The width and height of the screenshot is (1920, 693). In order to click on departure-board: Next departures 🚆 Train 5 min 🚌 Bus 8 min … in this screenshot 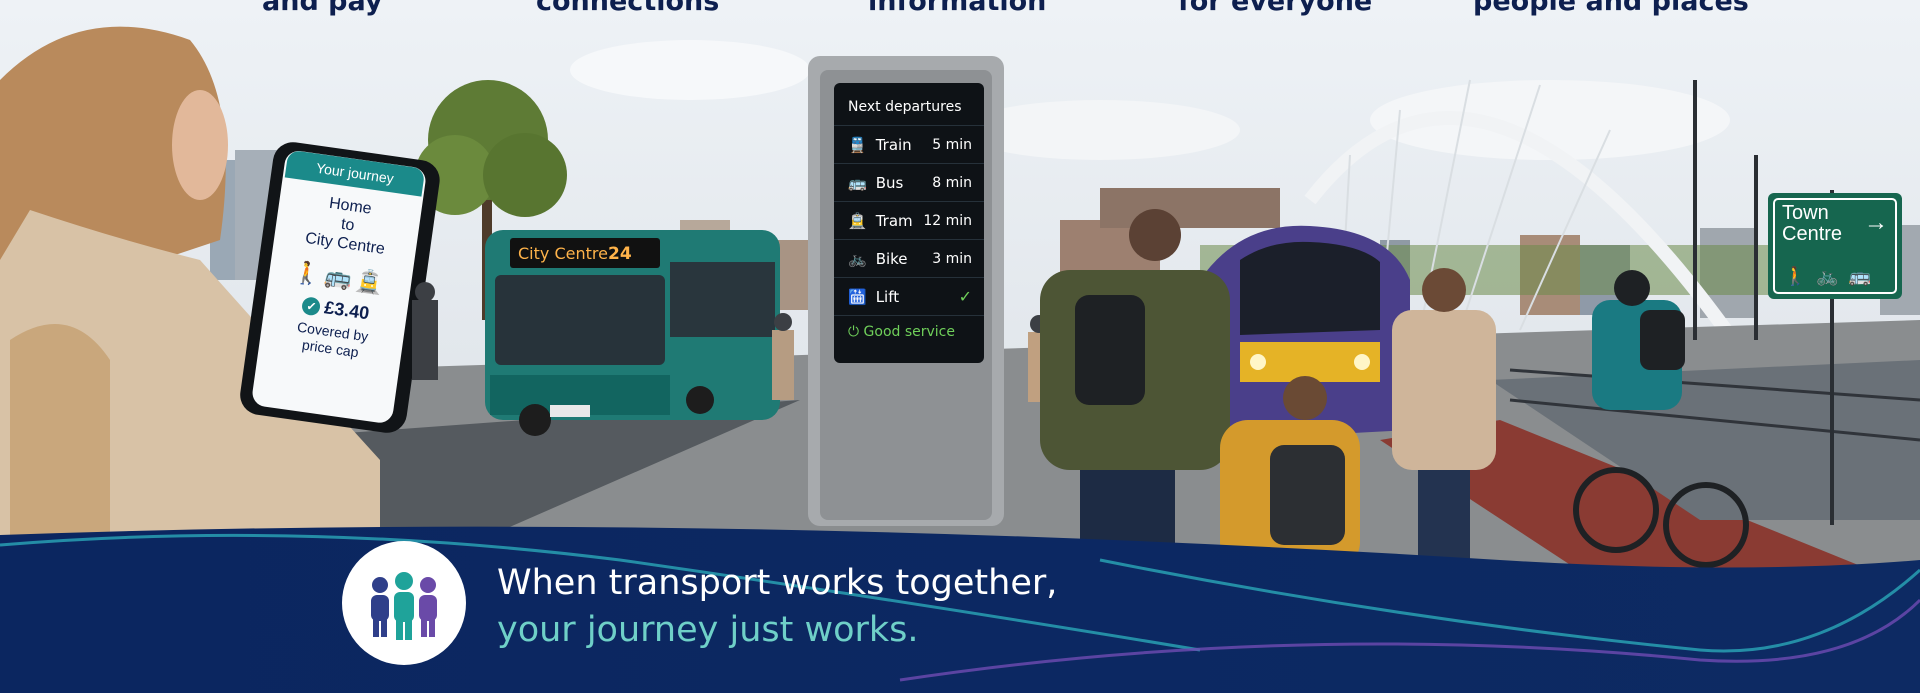, I will do `click(909, 223)`.